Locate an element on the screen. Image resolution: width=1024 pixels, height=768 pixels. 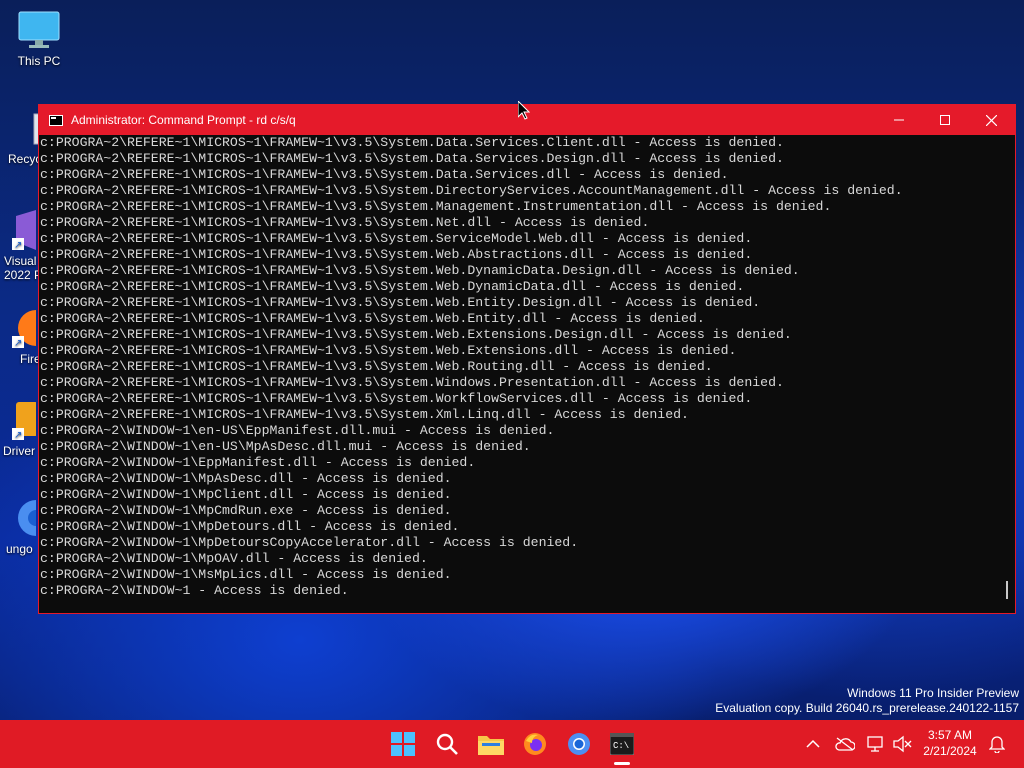
search-button is located at coordinates (447, 744).